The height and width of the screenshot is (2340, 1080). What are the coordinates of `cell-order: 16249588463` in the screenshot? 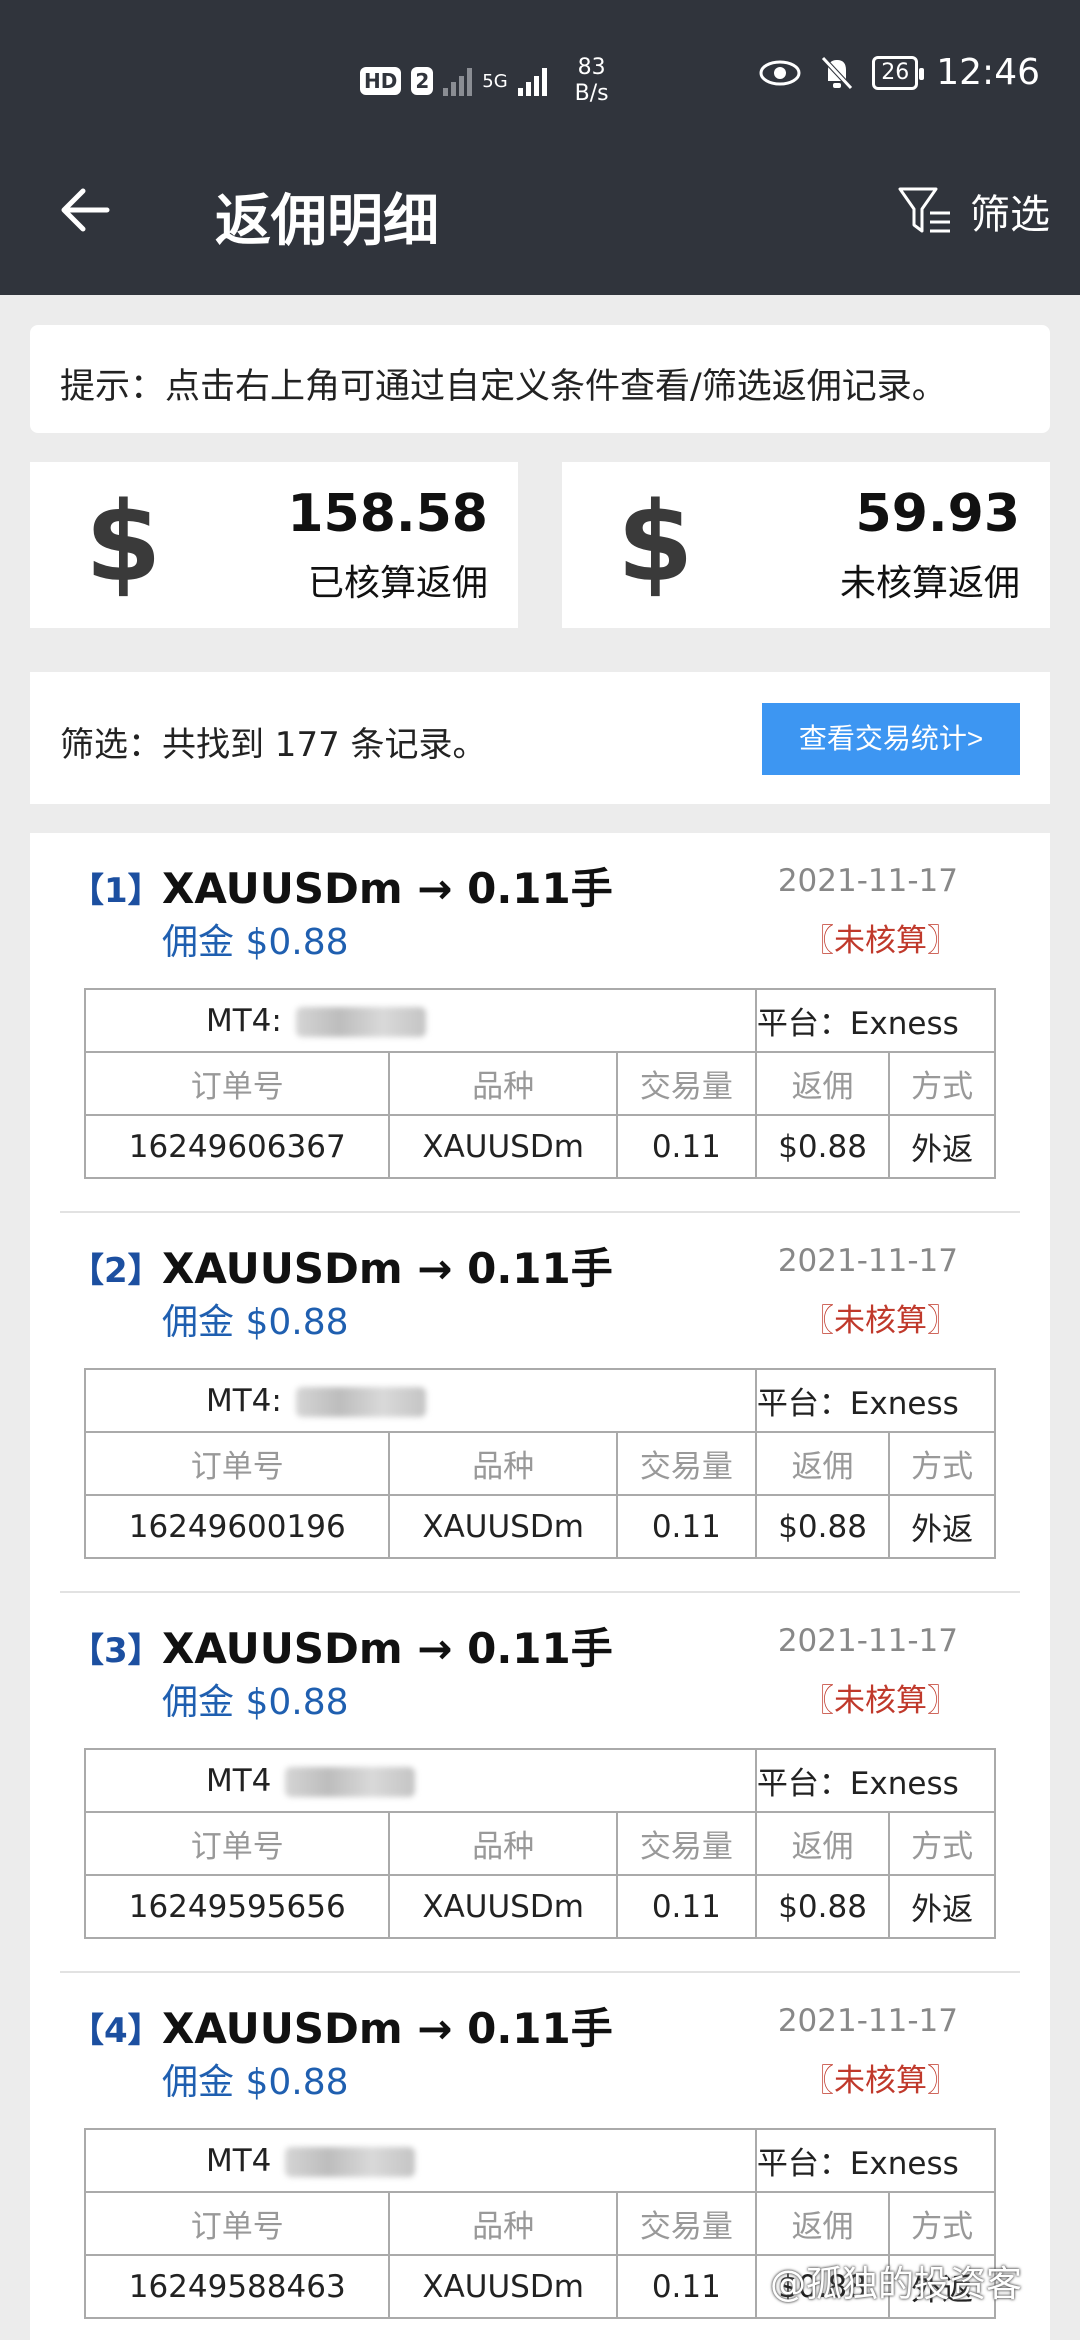 It's located at (237, 2286).